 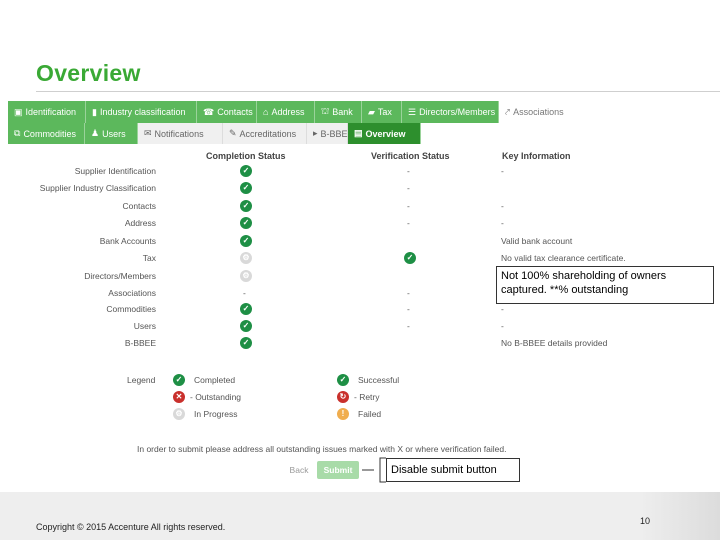 I want to click on header-completion-status: Completion Status, so click(x=246, y=156).